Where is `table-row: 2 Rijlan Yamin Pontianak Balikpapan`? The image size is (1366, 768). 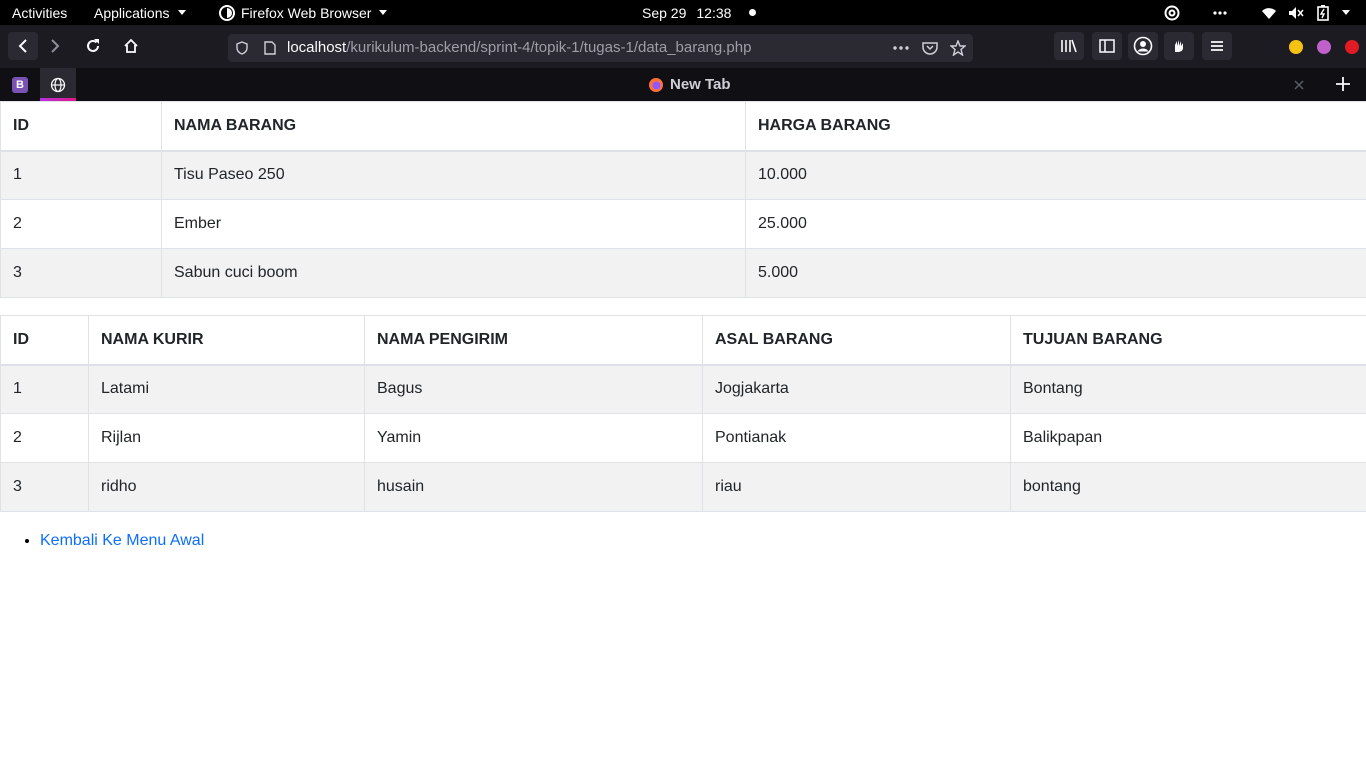 table-row: 2 Rijlan Yamin Pontianak Balikpapan is located at coordinates (683, 438).